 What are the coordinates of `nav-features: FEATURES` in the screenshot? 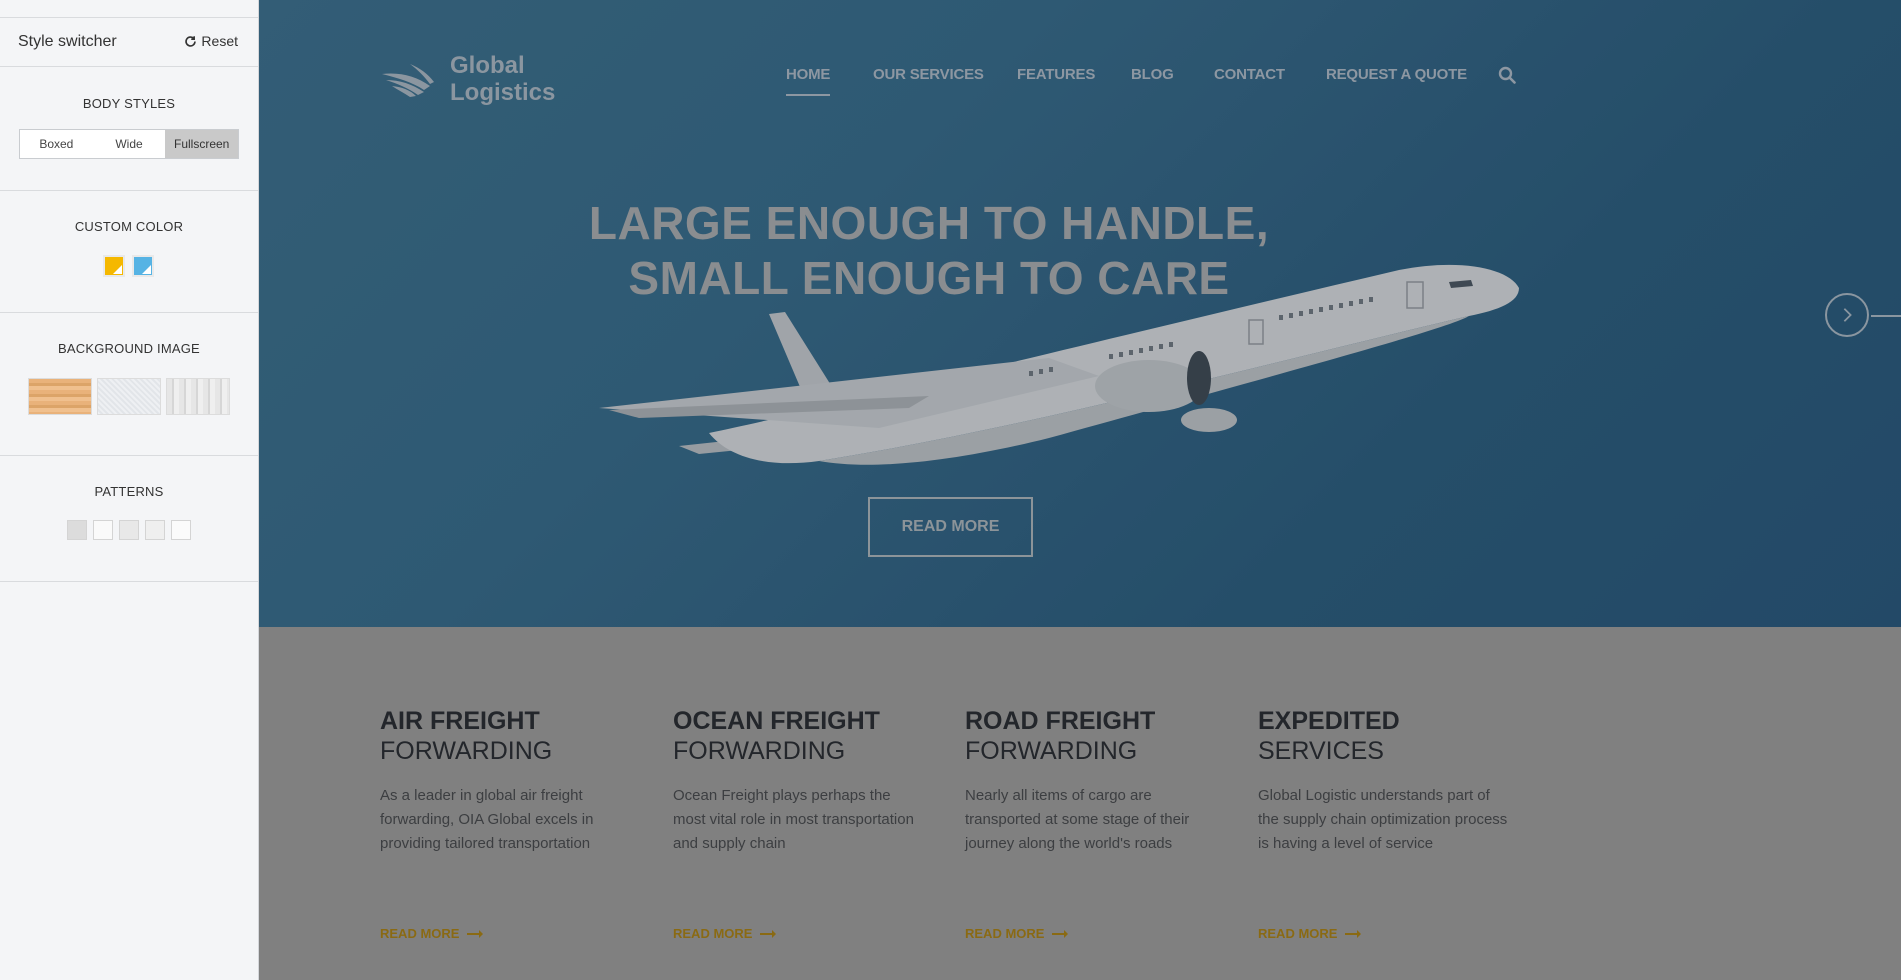 It's located at (1056, 74).